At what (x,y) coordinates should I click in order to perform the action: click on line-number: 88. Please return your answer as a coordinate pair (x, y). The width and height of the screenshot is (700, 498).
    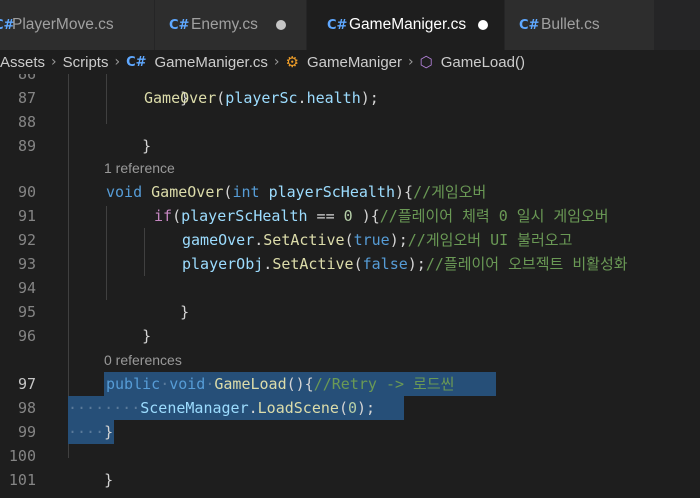
    Looking at the image, I should click on (26, 122).